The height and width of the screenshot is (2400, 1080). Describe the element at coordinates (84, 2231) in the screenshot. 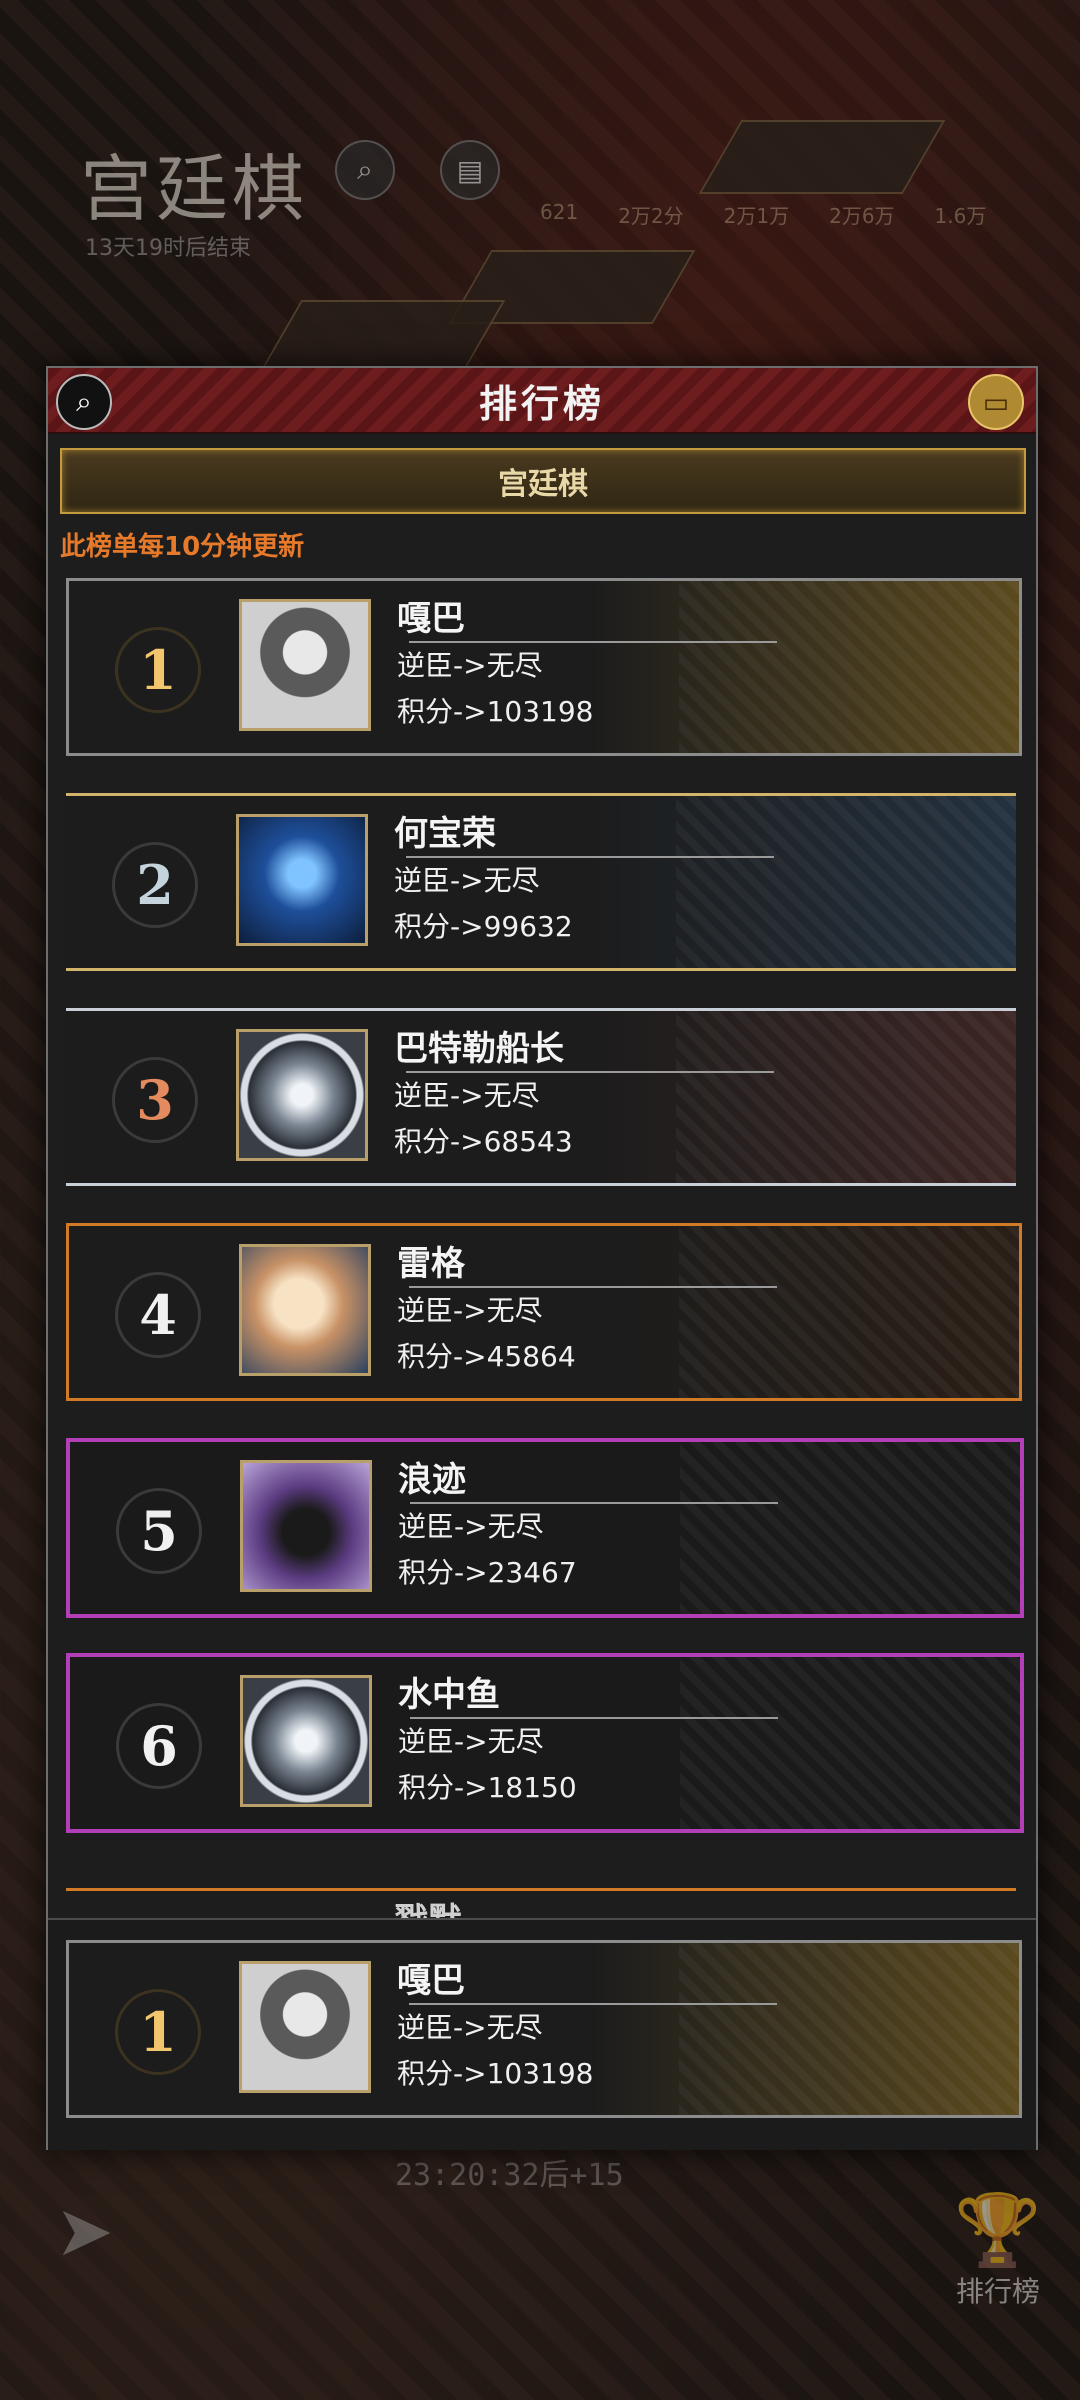

I see `fish-icon: ➤` at that location.